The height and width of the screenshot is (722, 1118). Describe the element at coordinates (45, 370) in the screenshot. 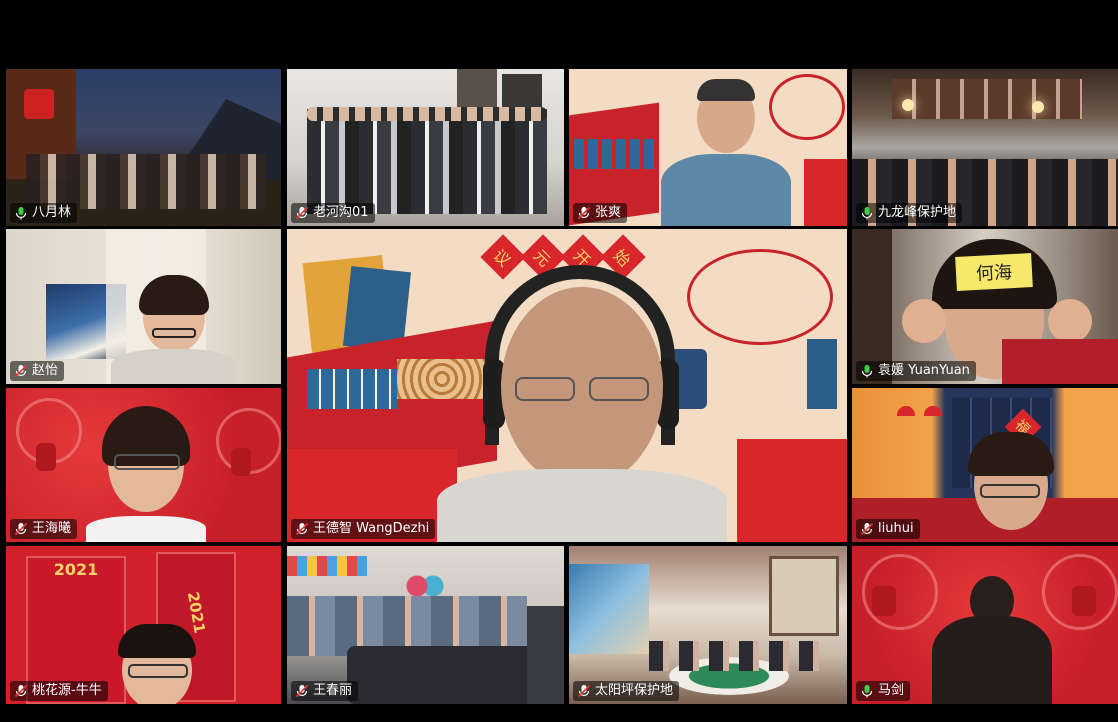

I see `participant-name: 赵怡` at that location.